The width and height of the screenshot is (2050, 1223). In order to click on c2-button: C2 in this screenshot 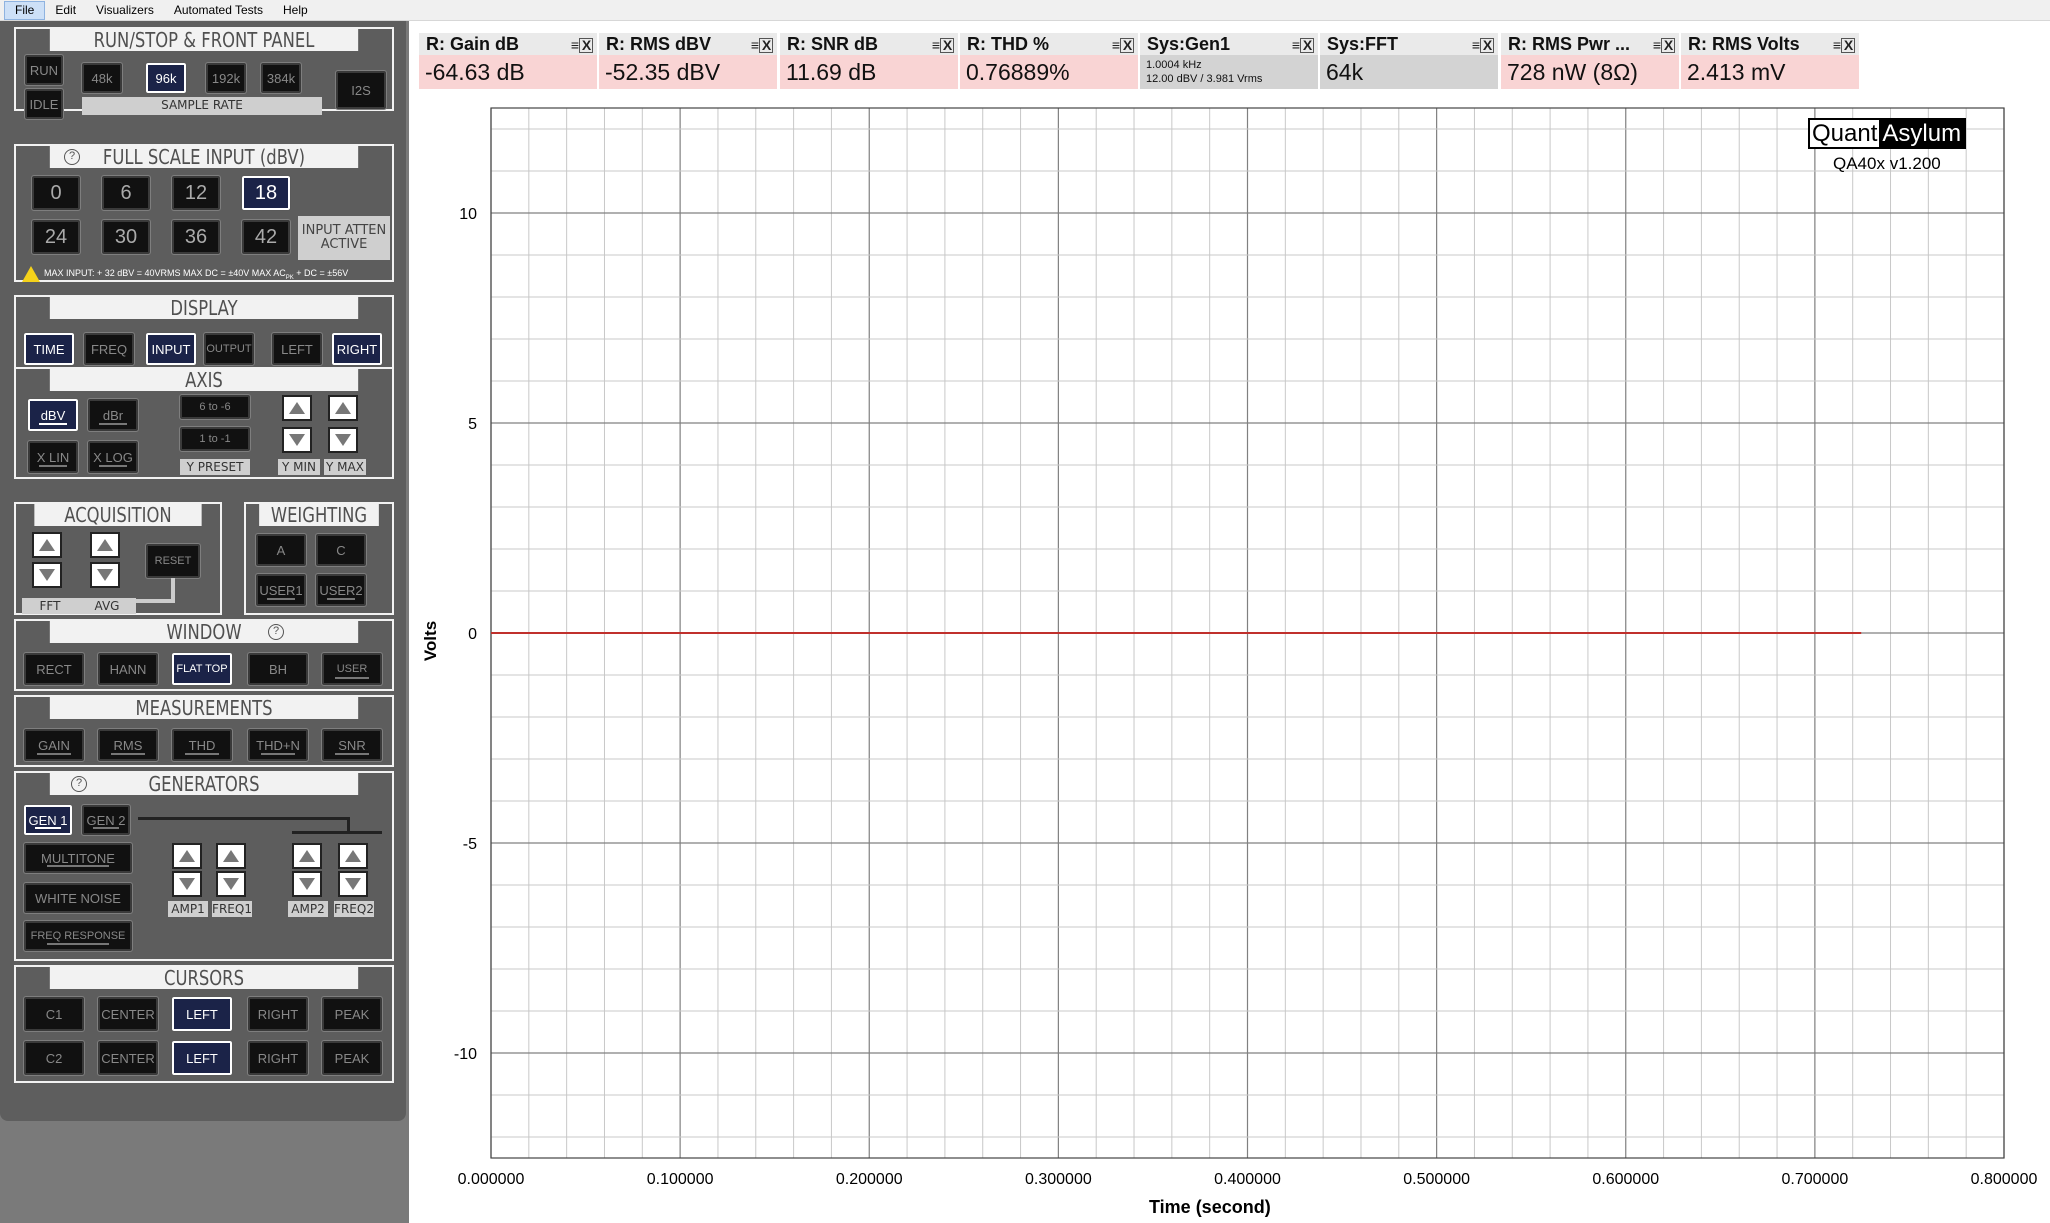, I will do `click(54, 1058)`.